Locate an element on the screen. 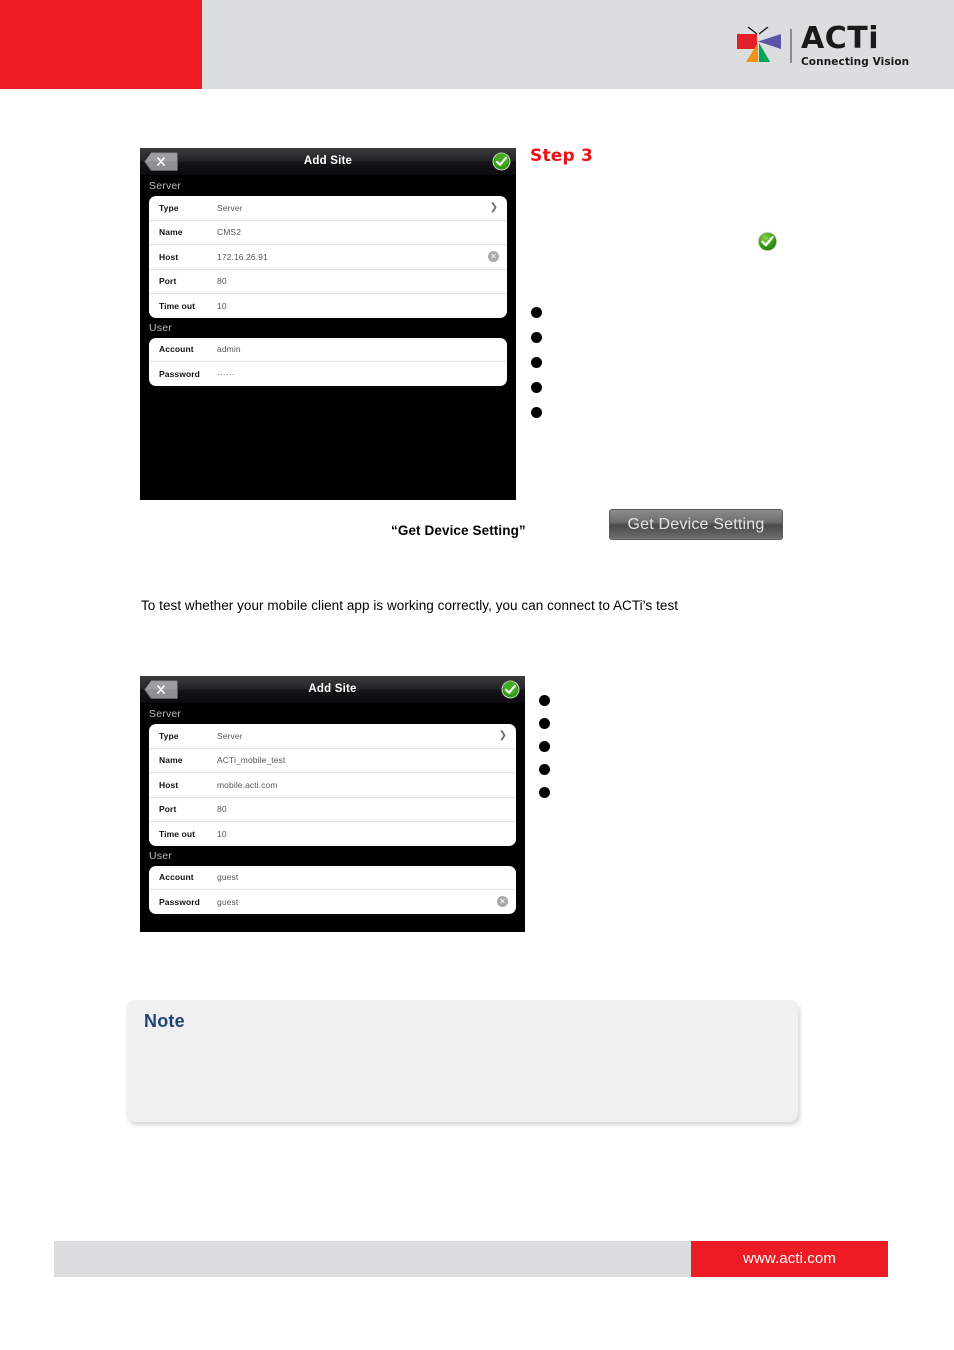  table-row: Password guest ✕ is located at coordinates (332, 902).